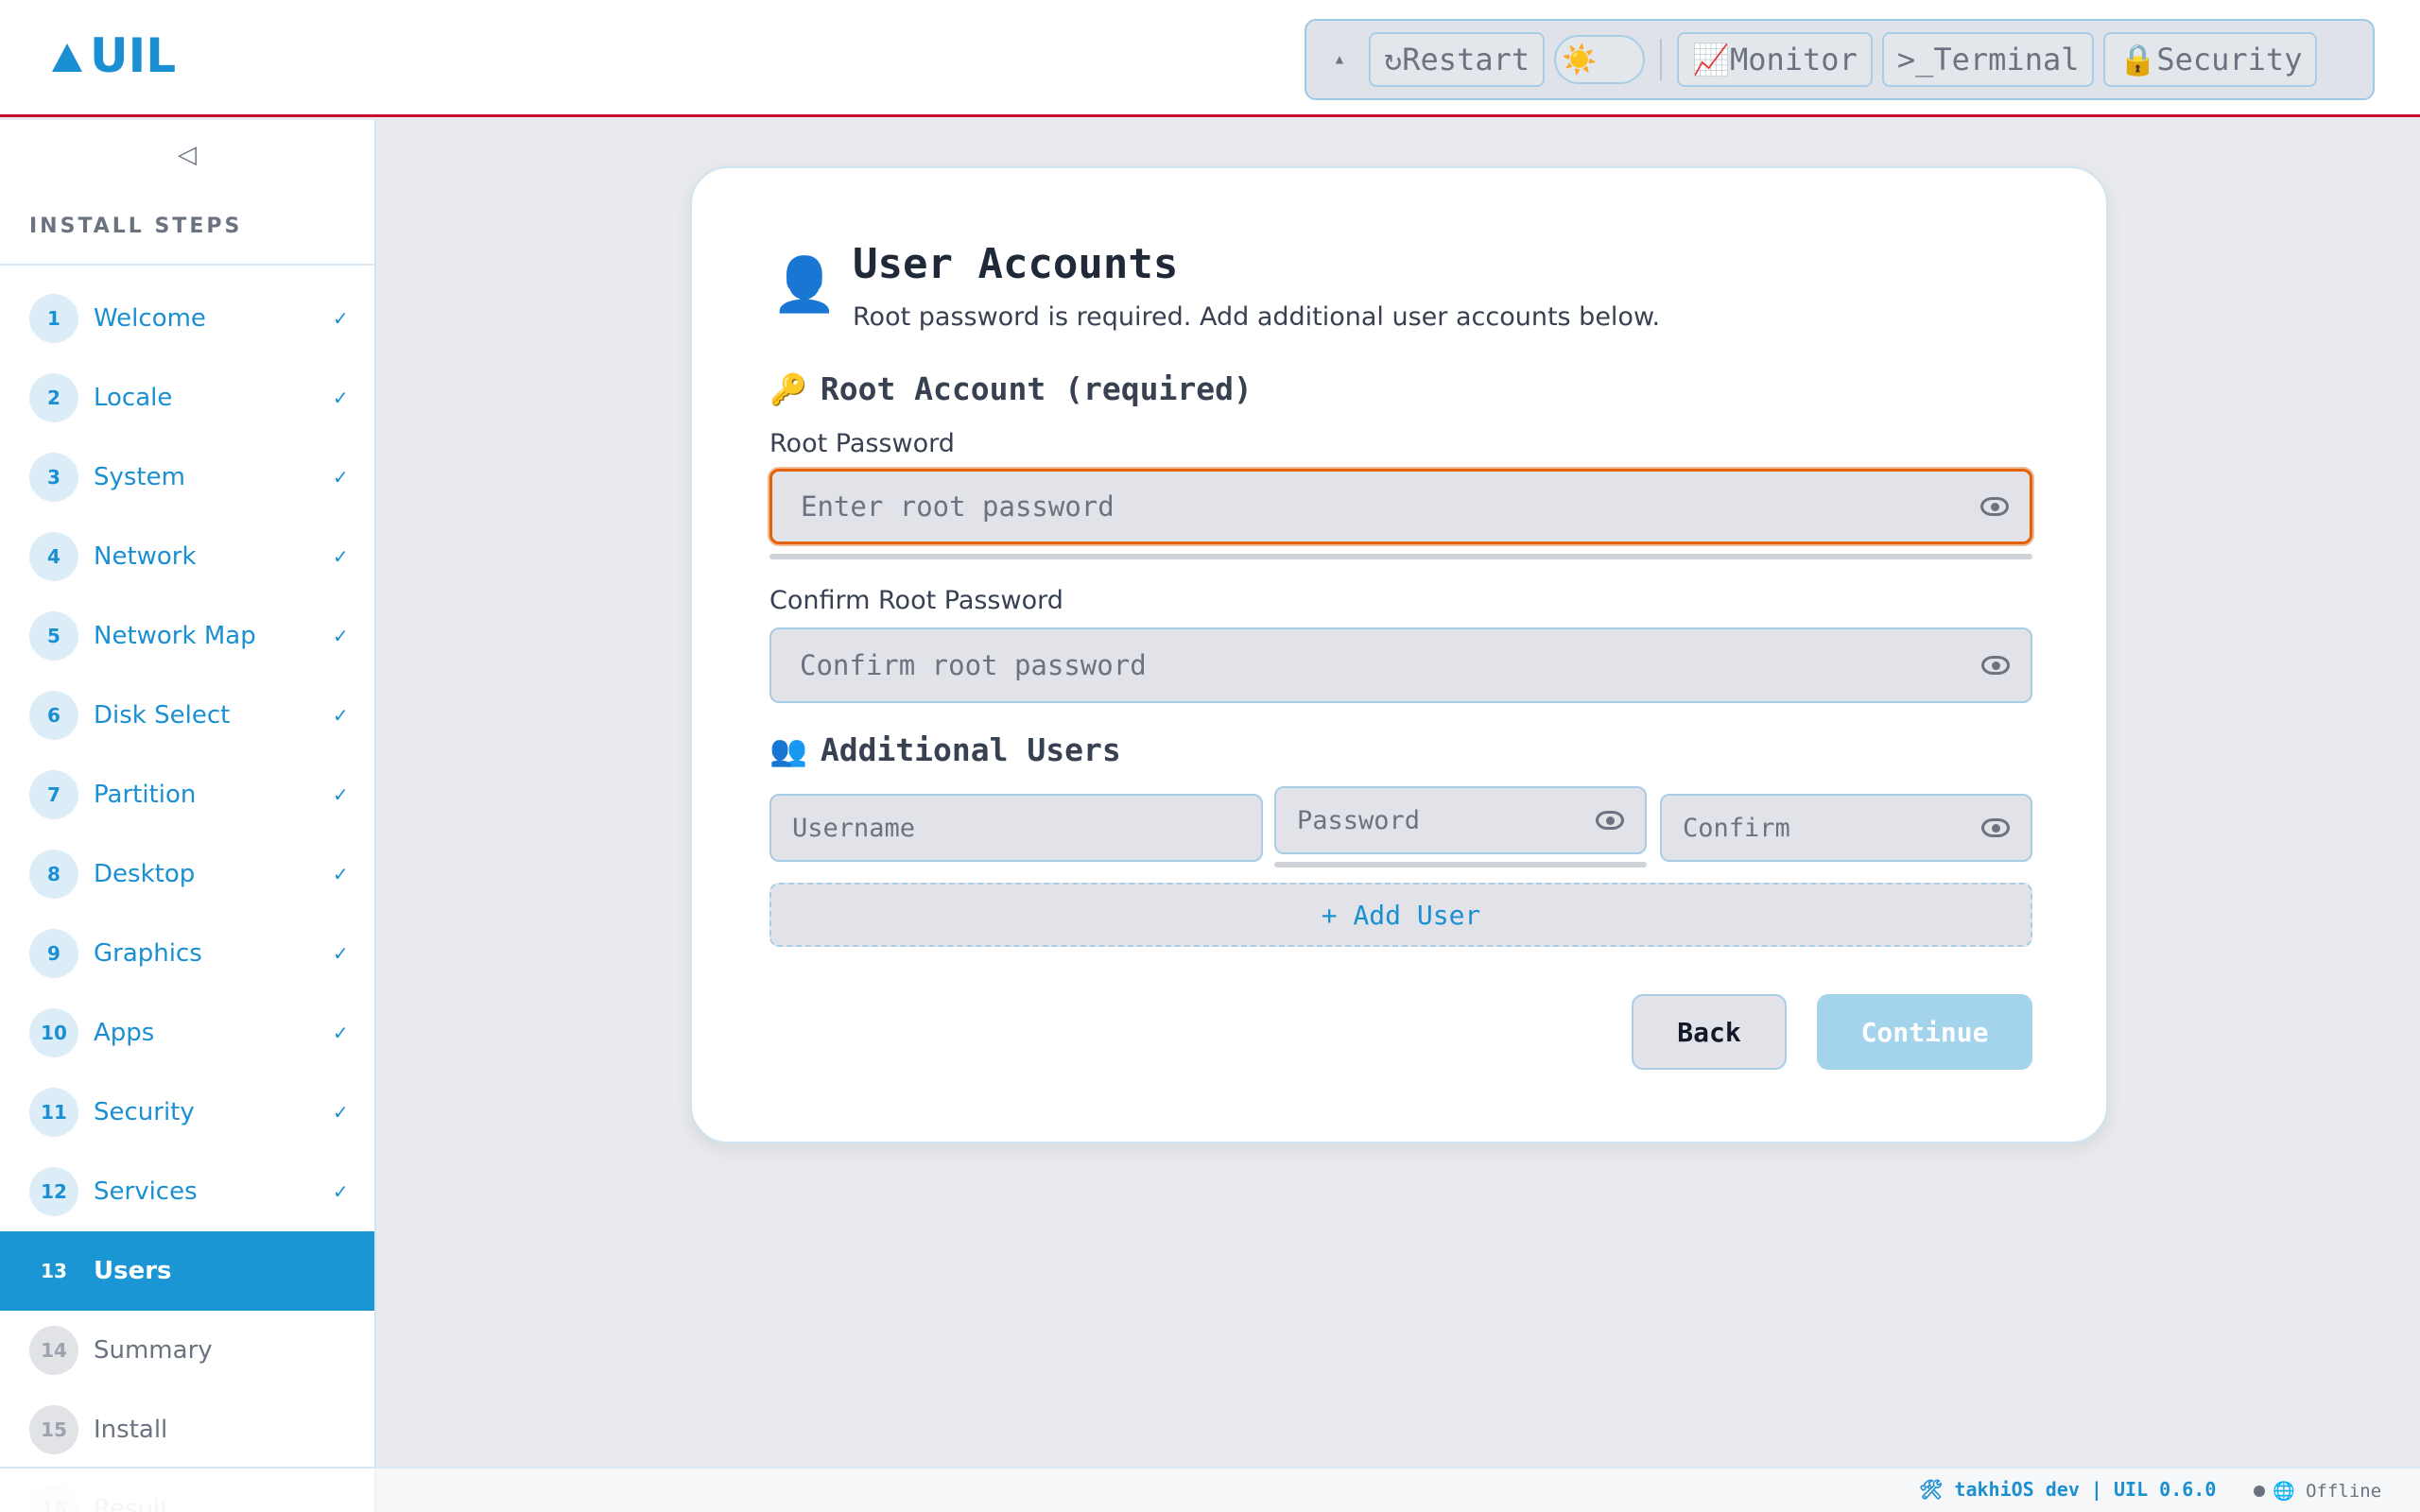 Image resolution: width=2420 pixels, height=1512 pixels. What do you see at coordinates (53, 874) in the screenshot?
I see `step-number: 8` at bounding box center [53, 874].